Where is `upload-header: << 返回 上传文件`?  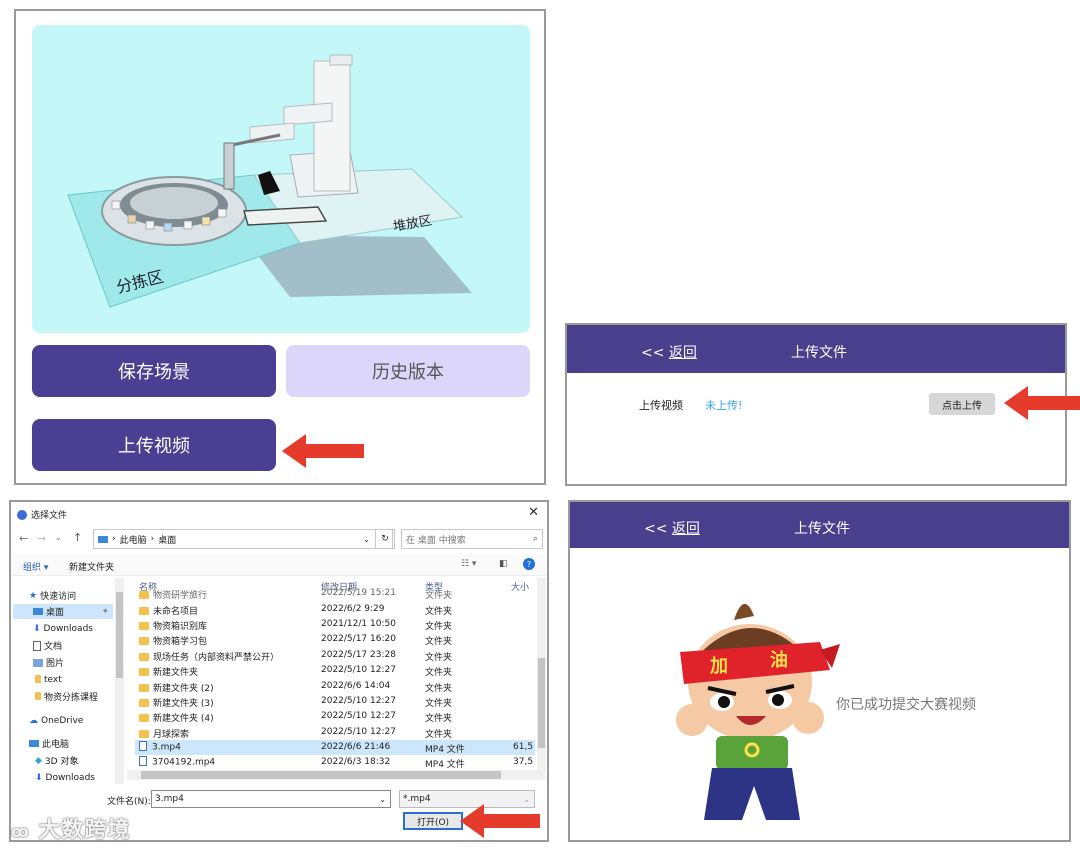
upload-header: << 返回 上传文件 is located at coordinates (816, 349).